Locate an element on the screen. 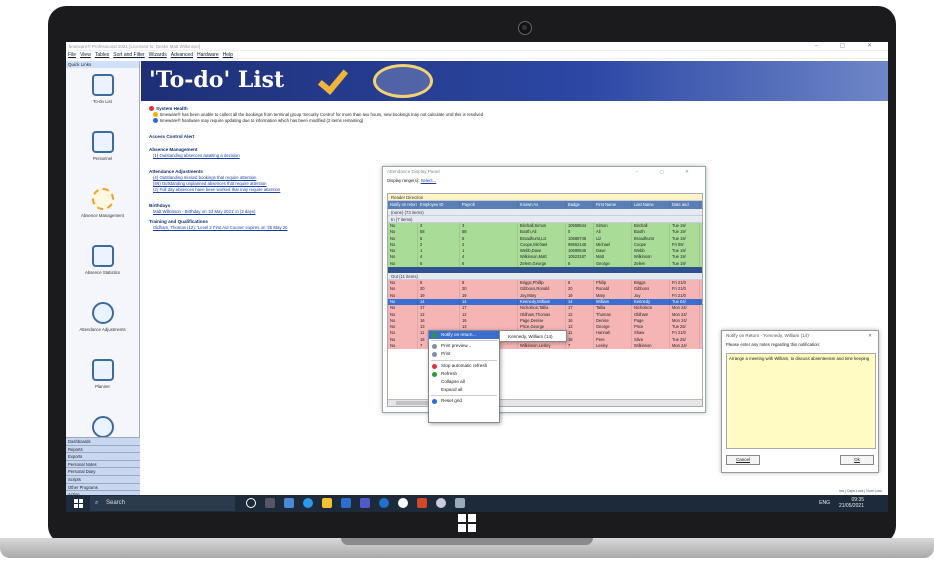 The height and width of the screenshot is (568, 934). sidebar-label: To-do List is located at coordinates (102, 101).